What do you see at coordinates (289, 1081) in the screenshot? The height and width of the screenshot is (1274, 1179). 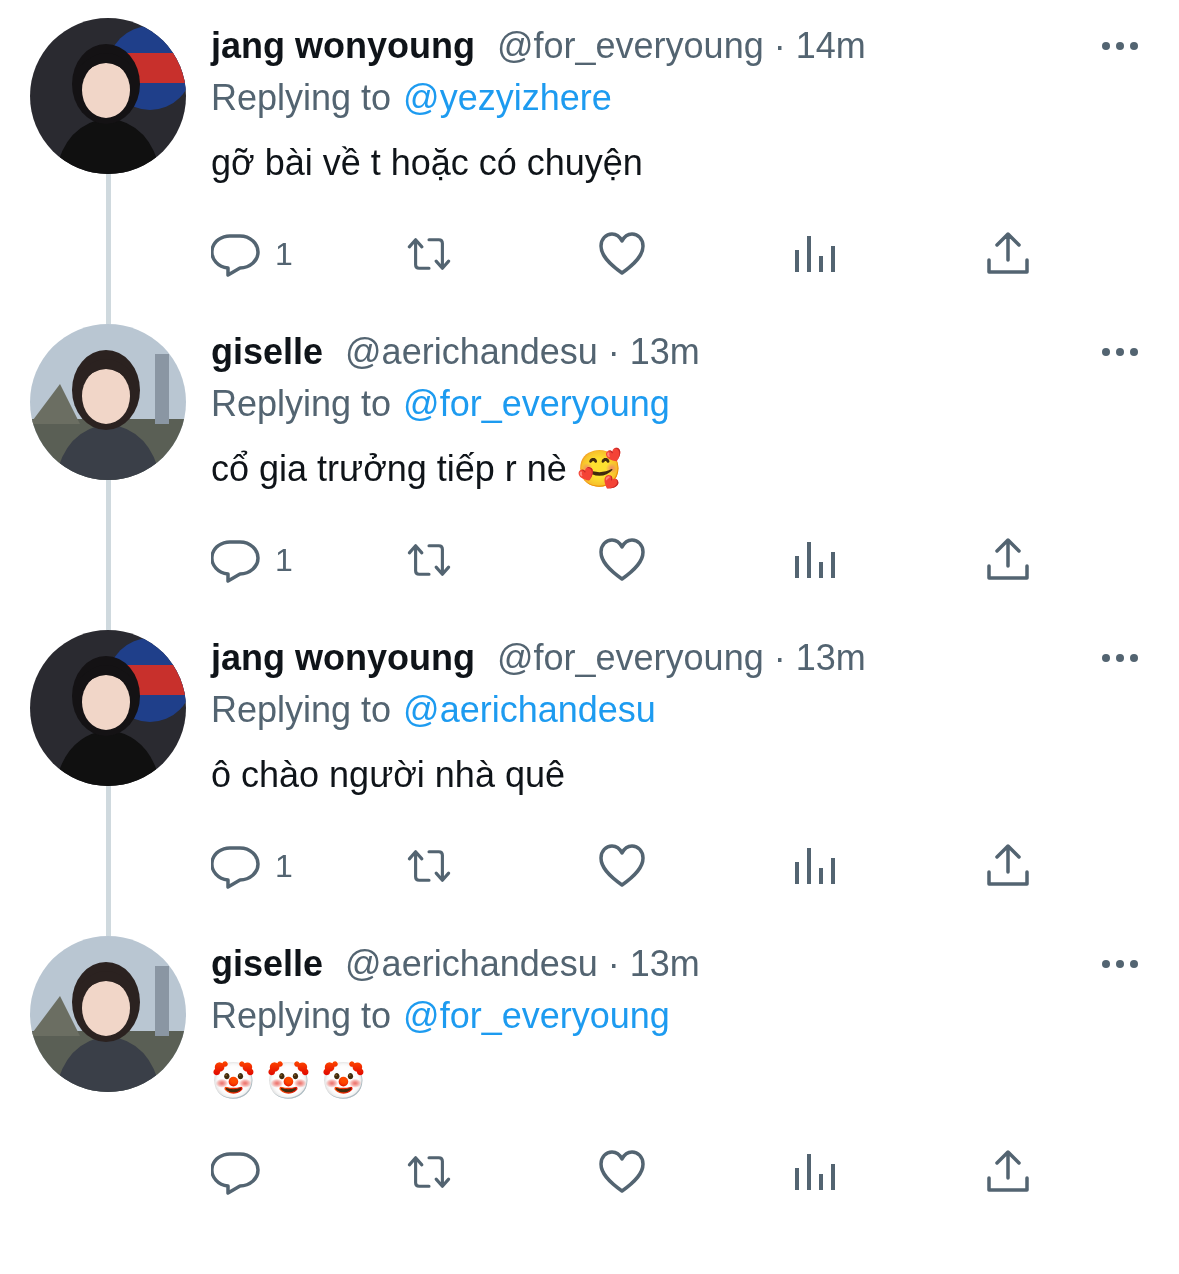 I see `tweet-text: 🤡 🤡 🤡` at bounding box center [289, 1081].